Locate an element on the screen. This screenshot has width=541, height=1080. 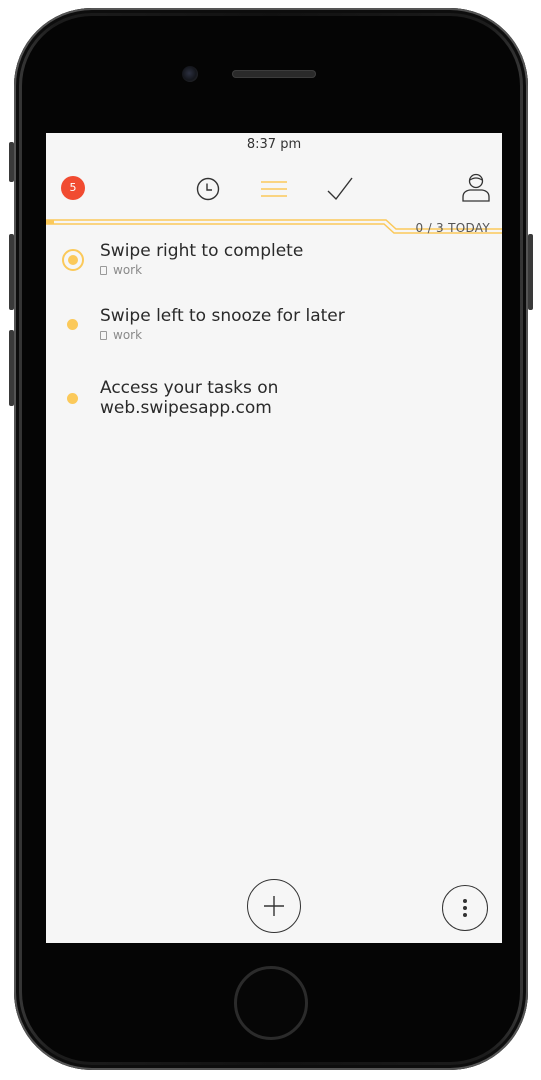
more-options-button is located at coordinates (465, 908).